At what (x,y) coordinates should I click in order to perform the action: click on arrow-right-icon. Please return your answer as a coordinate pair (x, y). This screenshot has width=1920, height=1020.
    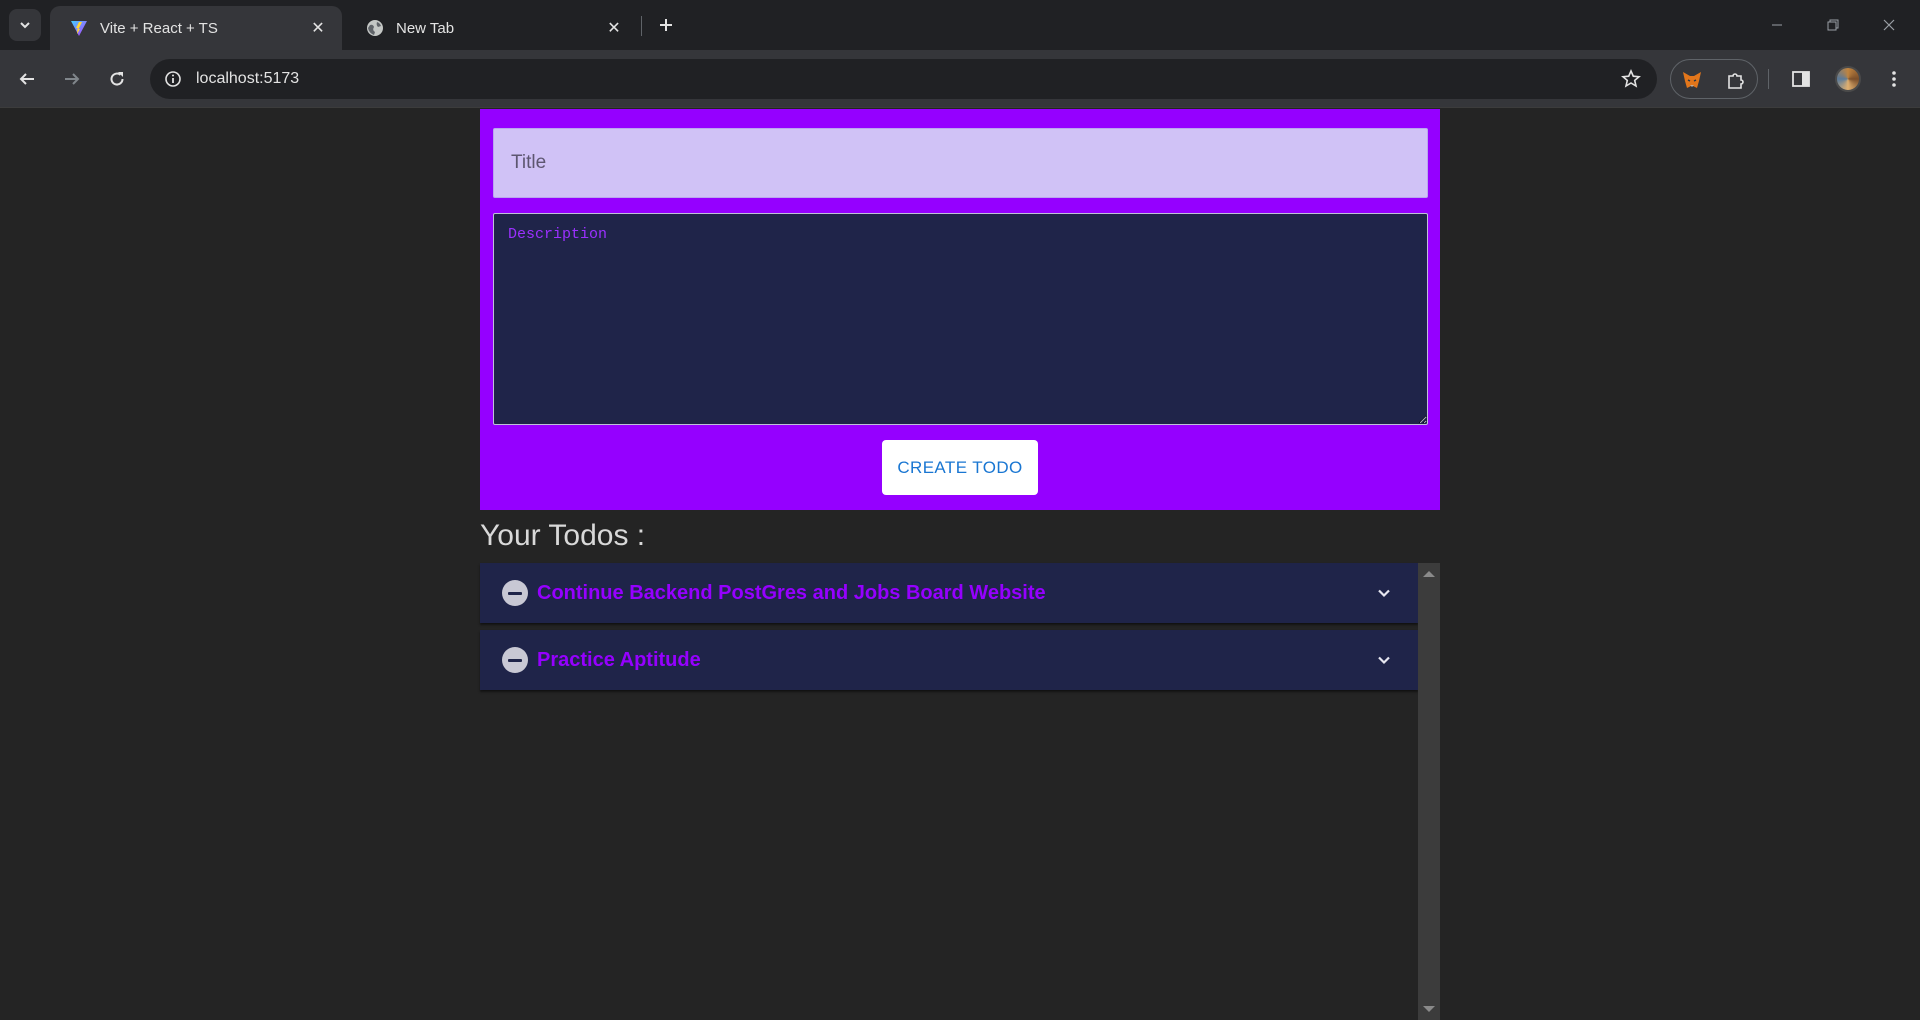
    Looking at the image, I should click on (72, 79).